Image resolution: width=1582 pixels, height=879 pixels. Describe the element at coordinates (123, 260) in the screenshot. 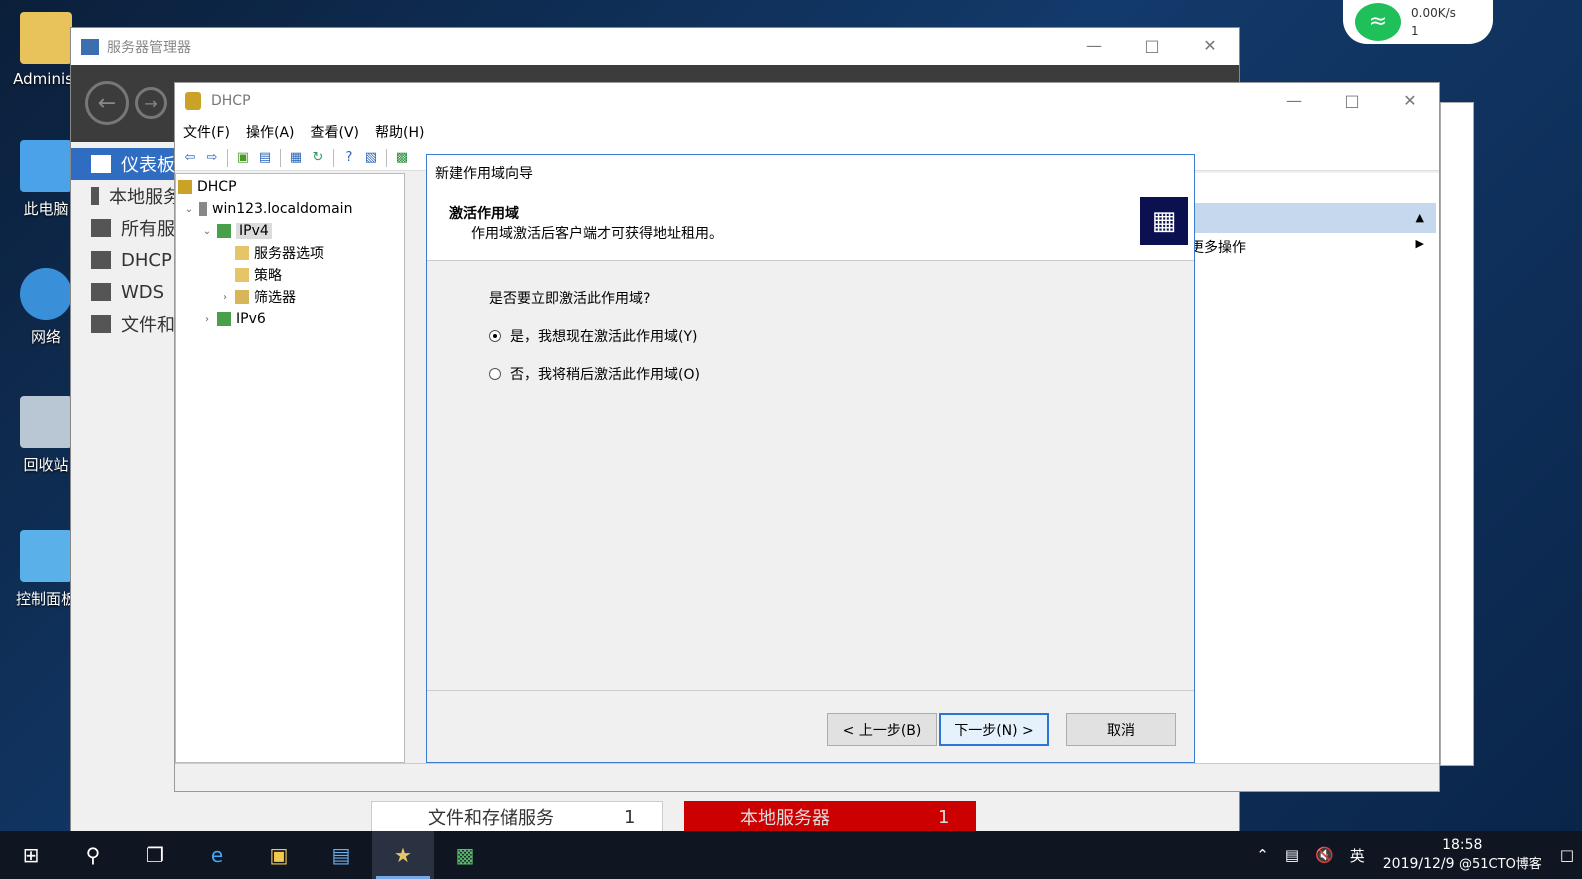

I see `sidebar-item-dhcp: DHCP` at that location.